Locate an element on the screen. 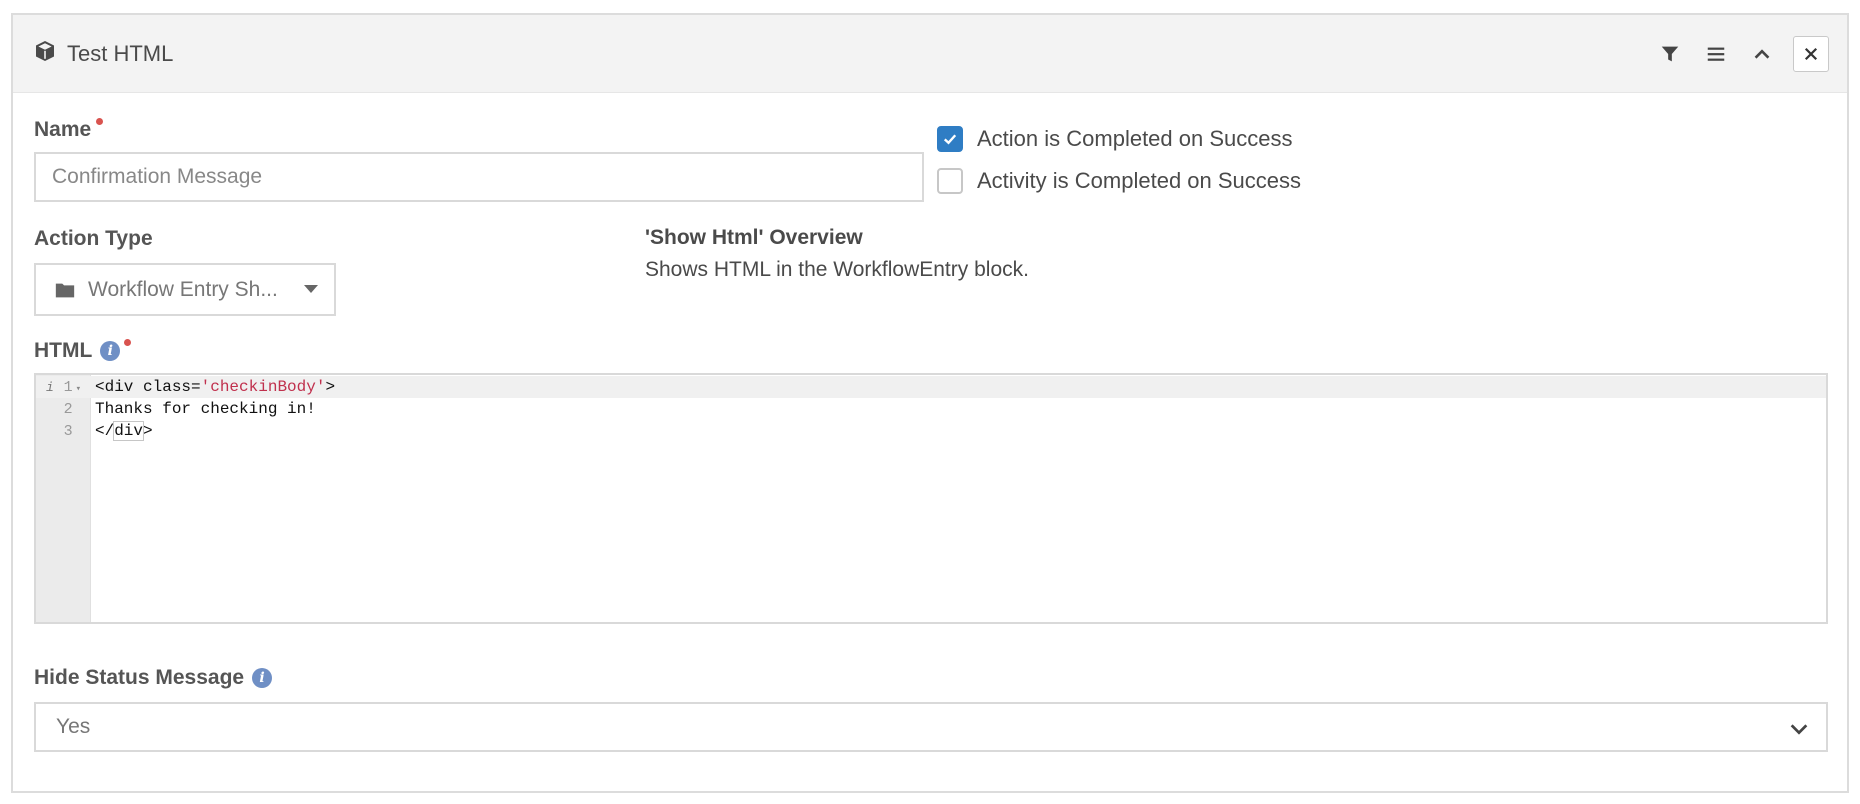  hide-status-label-text: Hide Status Message is located at coordinates (139, 677).